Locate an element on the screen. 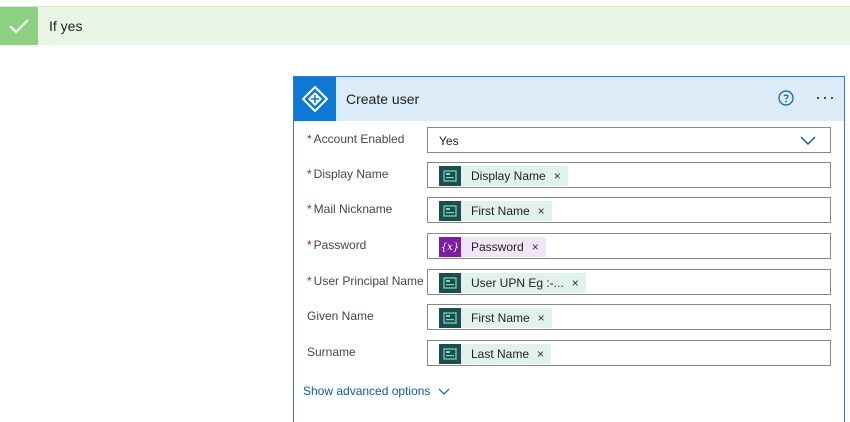 The width and height of the screenshot is (850, 422). token-label: Display Name is located at coordinates (508, 176).